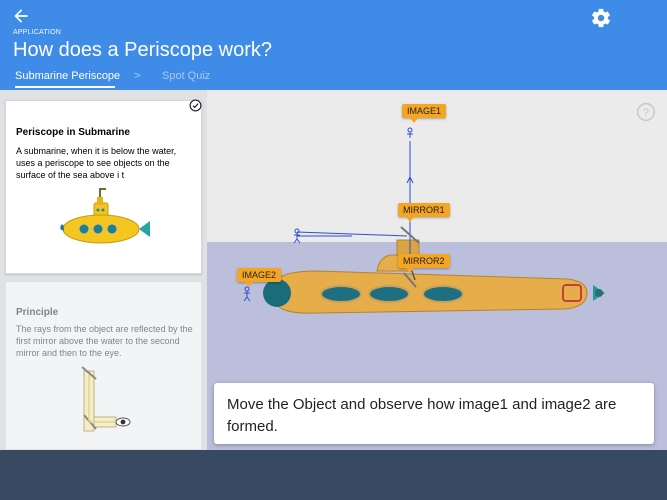 The width and height of the screenshot is (667, 500). What do you see at coordinates (259, 277) in the screenshot?
I see `image2-label: IMAGE2` at bounding box center [259, 277].